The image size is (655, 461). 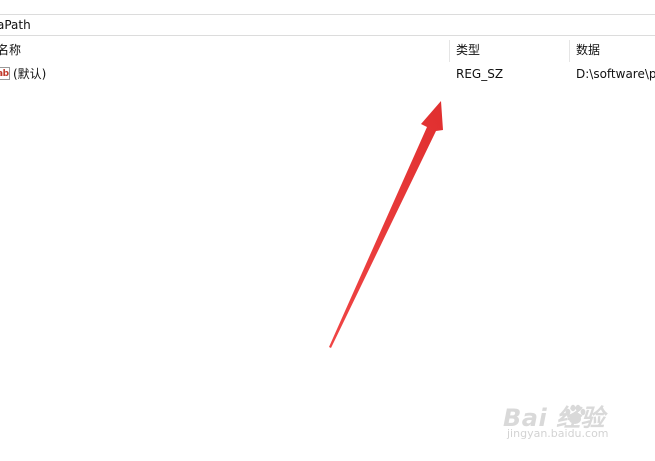 What do you see at coordinates (615, 50) in the screenshot?
I see `column-header-data: 数据` at bounding box center [615, 50].